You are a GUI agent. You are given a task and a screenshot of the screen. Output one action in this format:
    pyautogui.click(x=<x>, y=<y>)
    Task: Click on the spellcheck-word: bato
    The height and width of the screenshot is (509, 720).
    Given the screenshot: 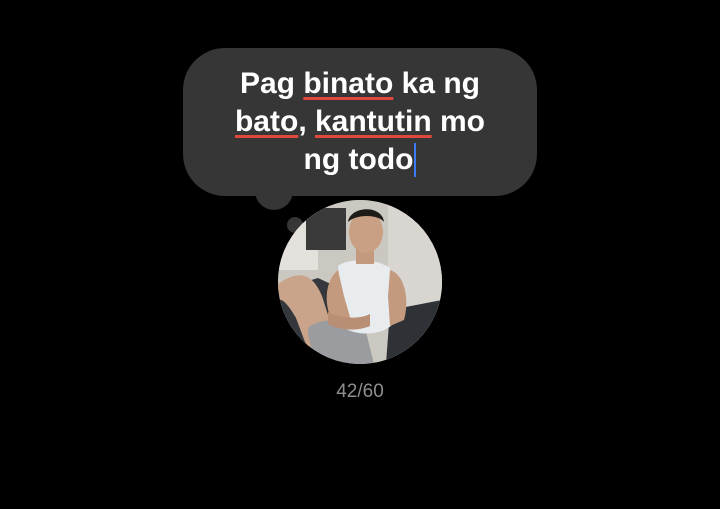 What is the action you would take?
    pyautogui.click(x=266, y=121)
    